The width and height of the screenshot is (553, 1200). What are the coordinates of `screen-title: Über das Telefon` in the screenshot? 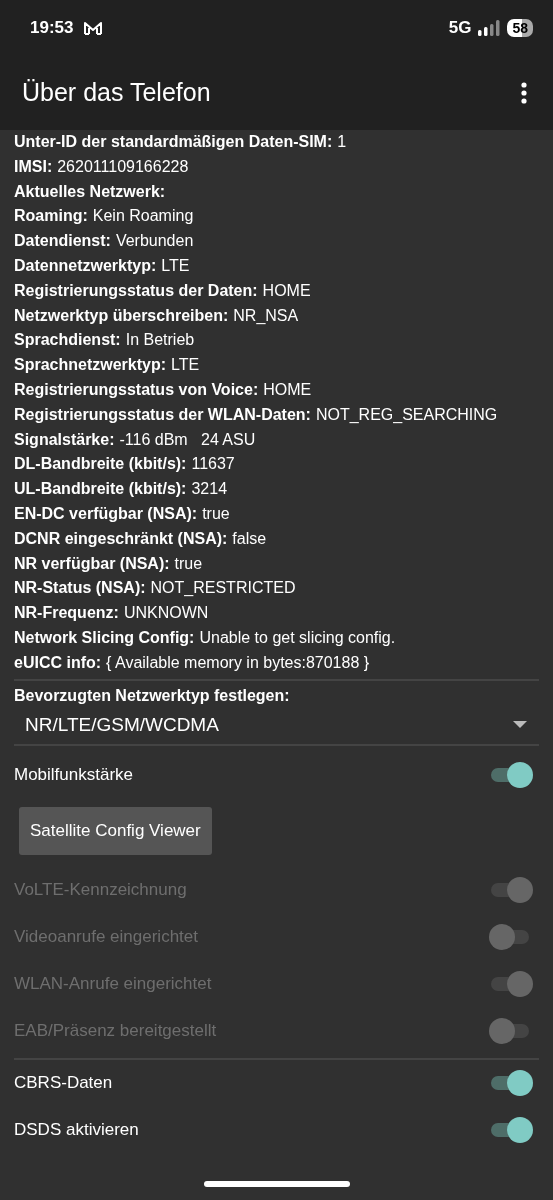 It's located at (116, 92).